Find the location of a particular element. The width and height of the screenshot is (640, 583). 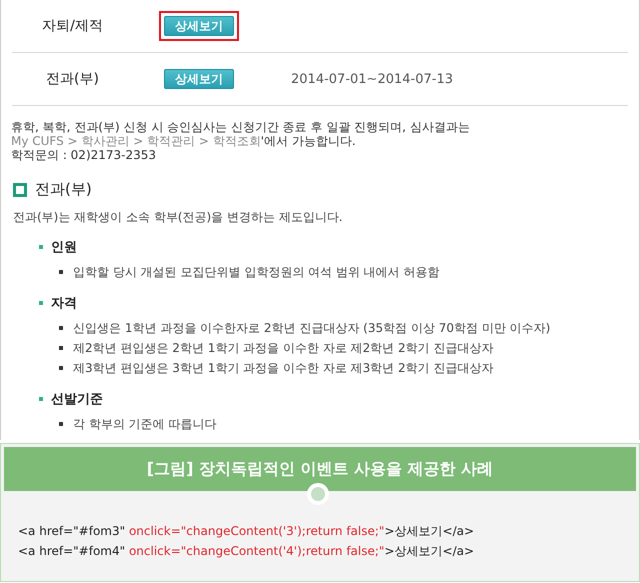

row-label: 전과(부) is located at coordinates (72, 79).